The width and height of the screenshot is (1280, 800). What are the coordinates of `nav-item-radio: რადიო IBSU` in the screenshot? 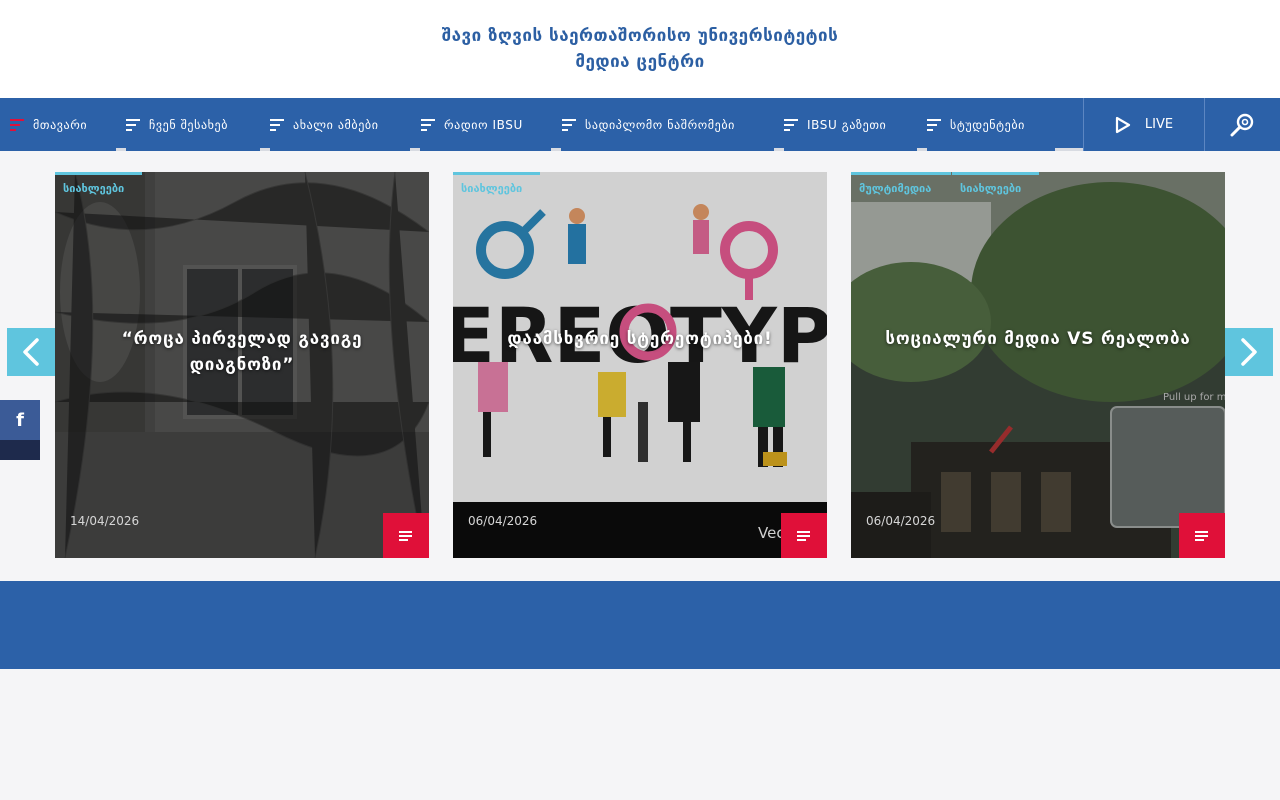 It's located at (472, 124).